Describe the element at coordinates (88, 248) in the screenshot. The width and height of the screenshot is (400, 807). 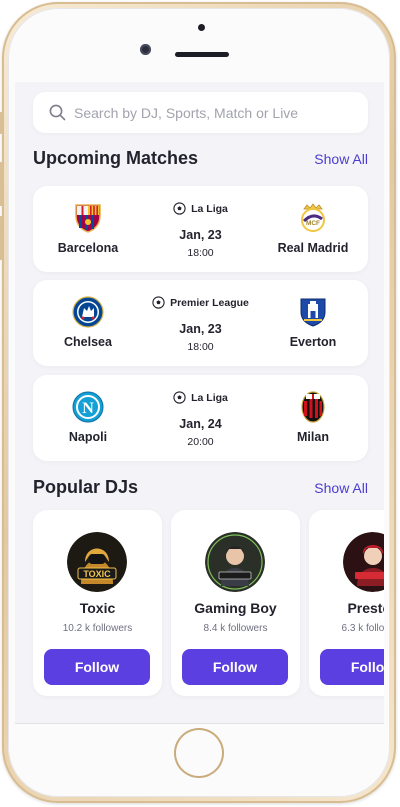
I see `home-team-name: Barcelona` at that location.